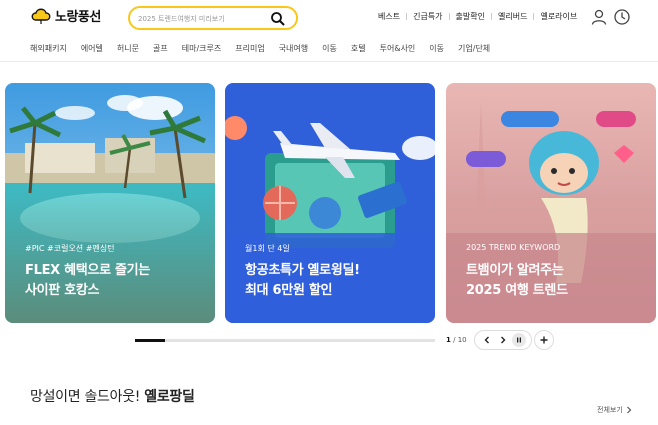 Image resolution: width=658 pixels, height=425 pixels. I want to click on nav-item-theme-cruise: 테마/크루즈, so click(202, 48).